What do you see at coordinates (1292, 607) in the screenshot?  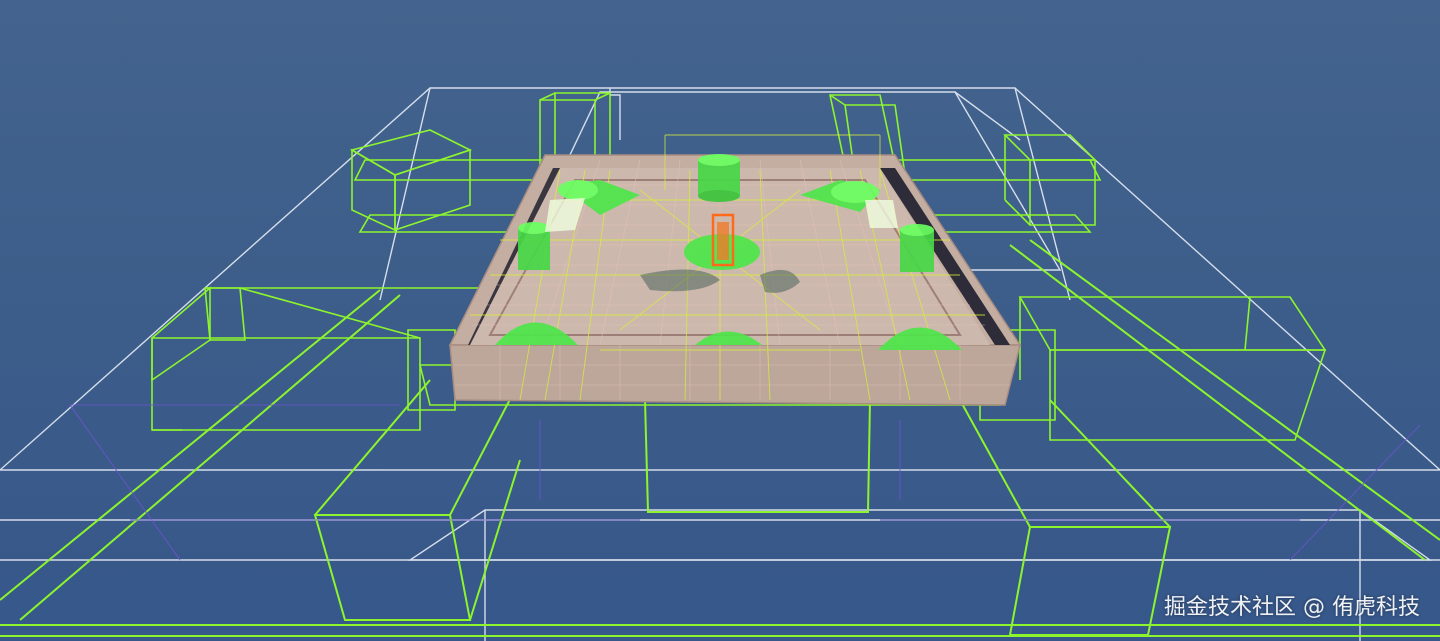 I see `watermark-label: 掘金技术社区 @ 侑虎科技` at bounding box center [1292, 607].